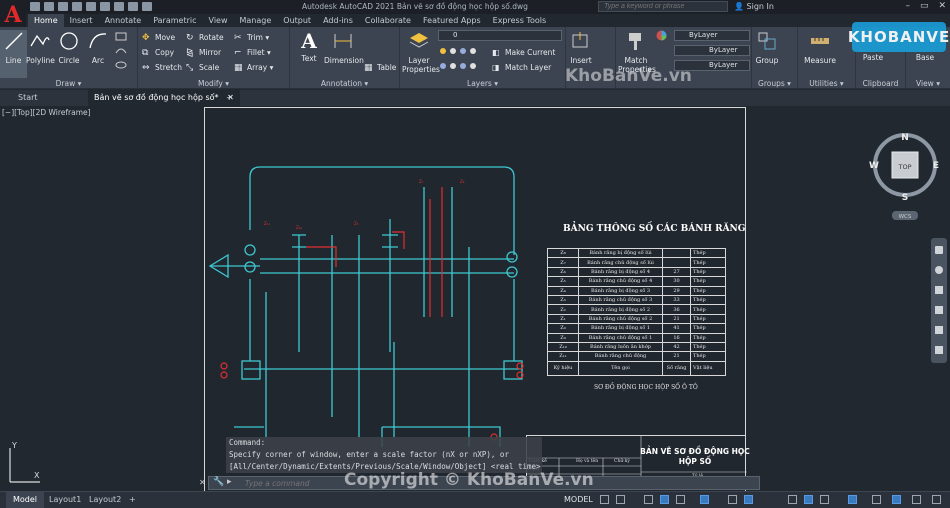  Describe the element at coordinates (202, 67) in the screenshot. I see `scale-tool: ⤡ Scale` at that location.